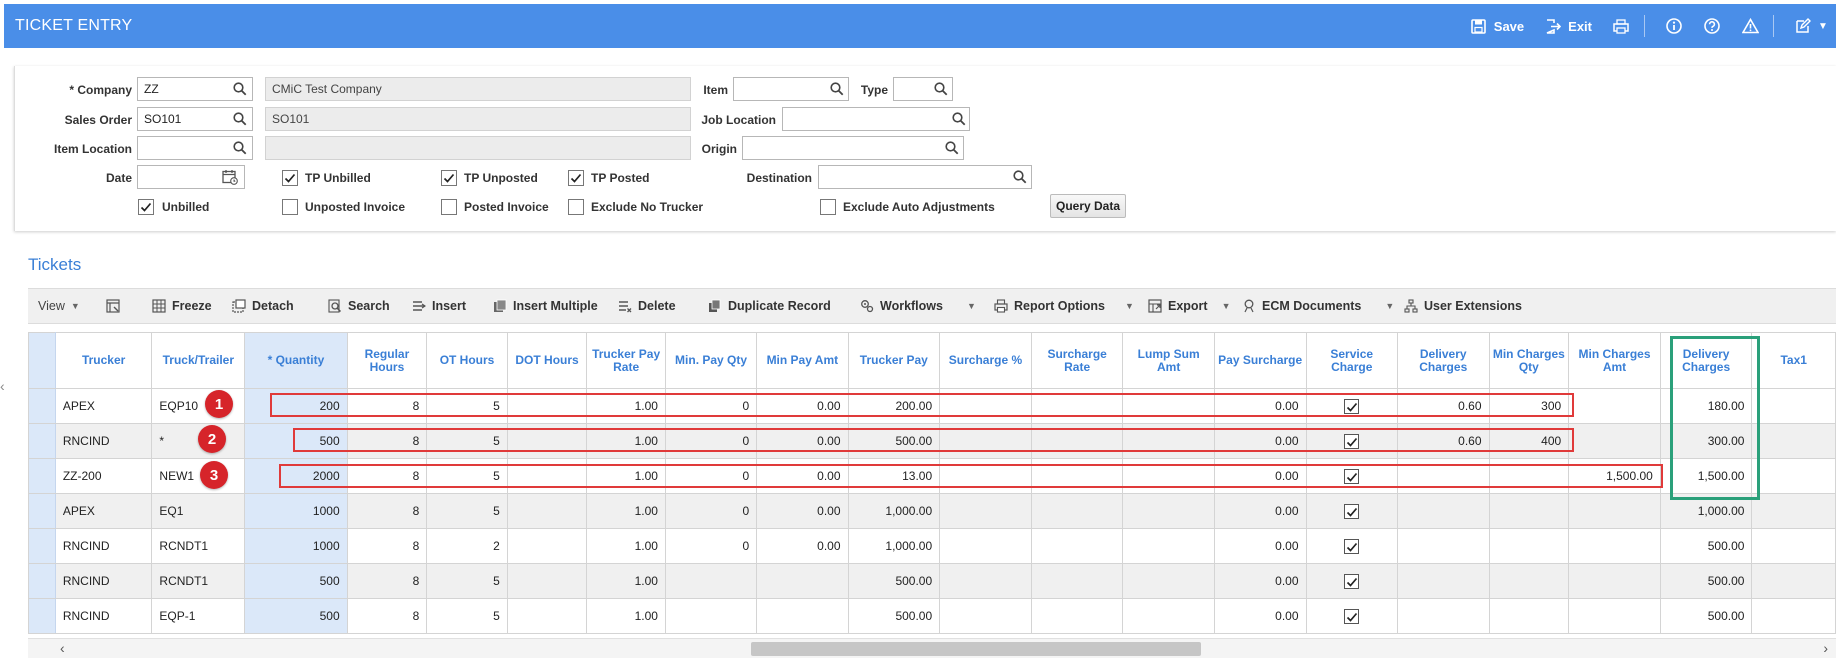  What do you see at coordinates (467, 406) in the screenshot?
I see `table-cell: 5` at bounding box center [467, 406].